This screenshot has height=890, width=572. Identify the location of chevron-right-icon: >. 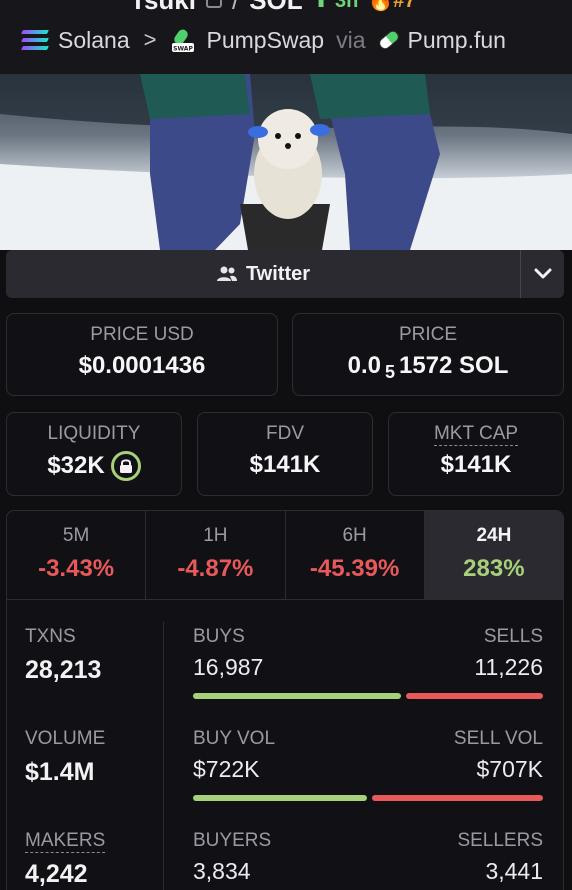
(150, 39).